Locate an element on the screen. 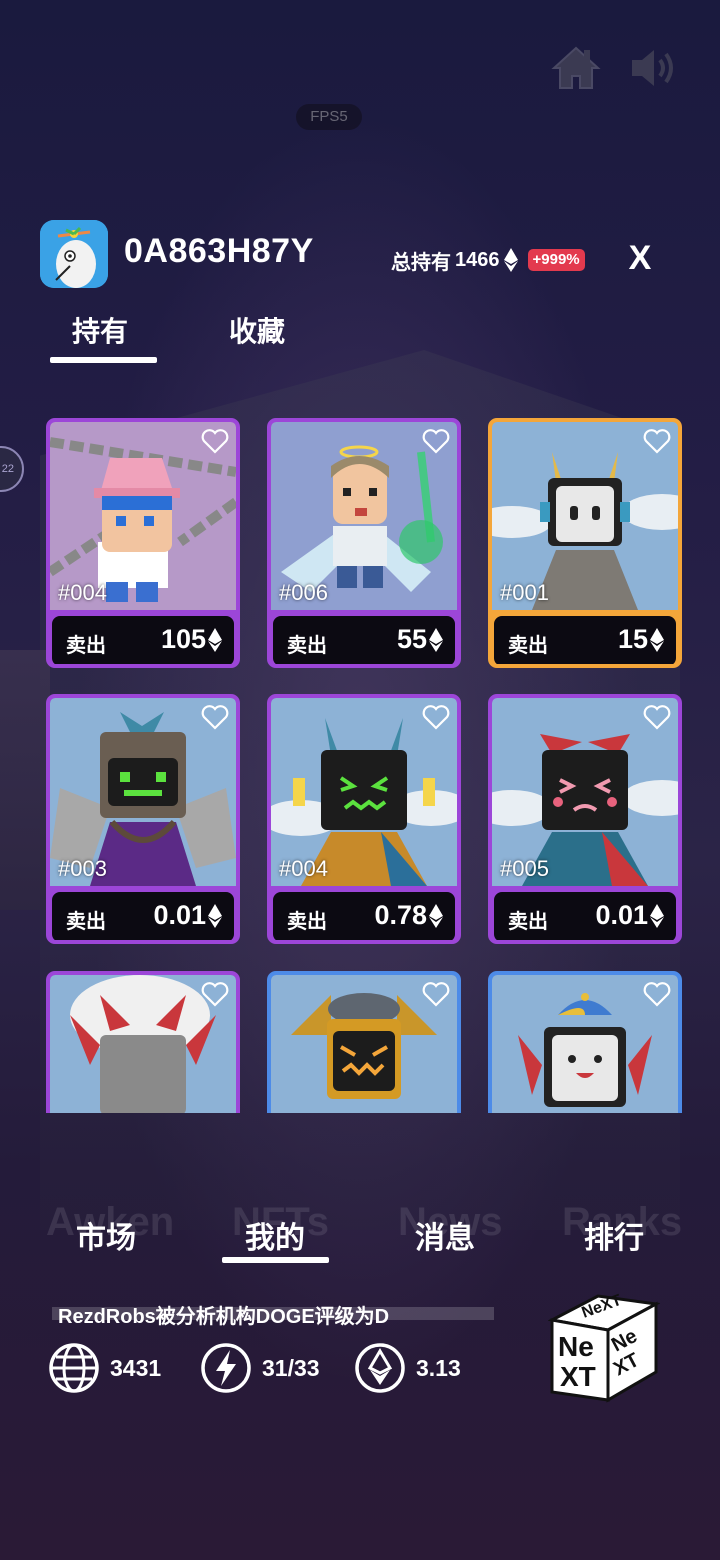 This screenshot has width=720, height=1560. sell-bar: 卖出 105 is located at coordinates (143, 640).